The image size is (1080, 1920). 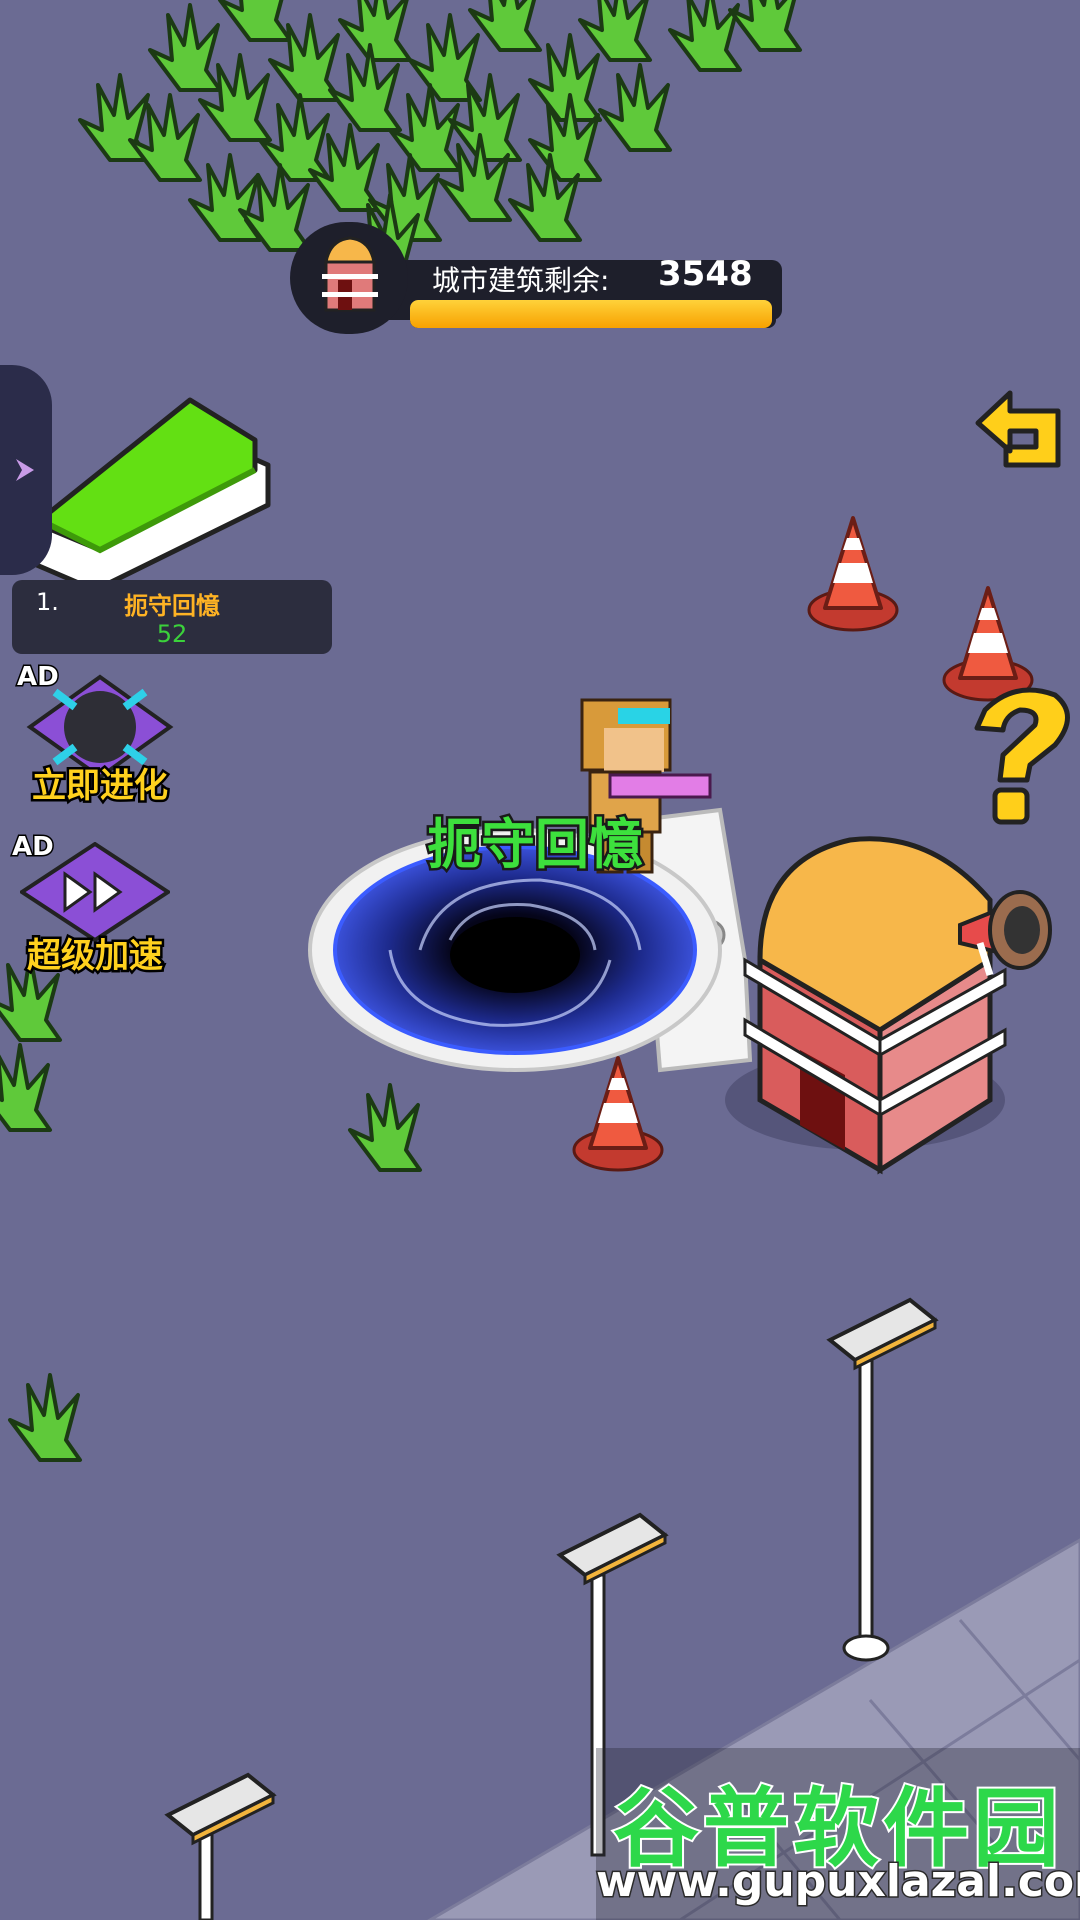 I want to click on buildings-remaining-hud: 城市建筑剩余: 3548, so click(x=540, y=278).